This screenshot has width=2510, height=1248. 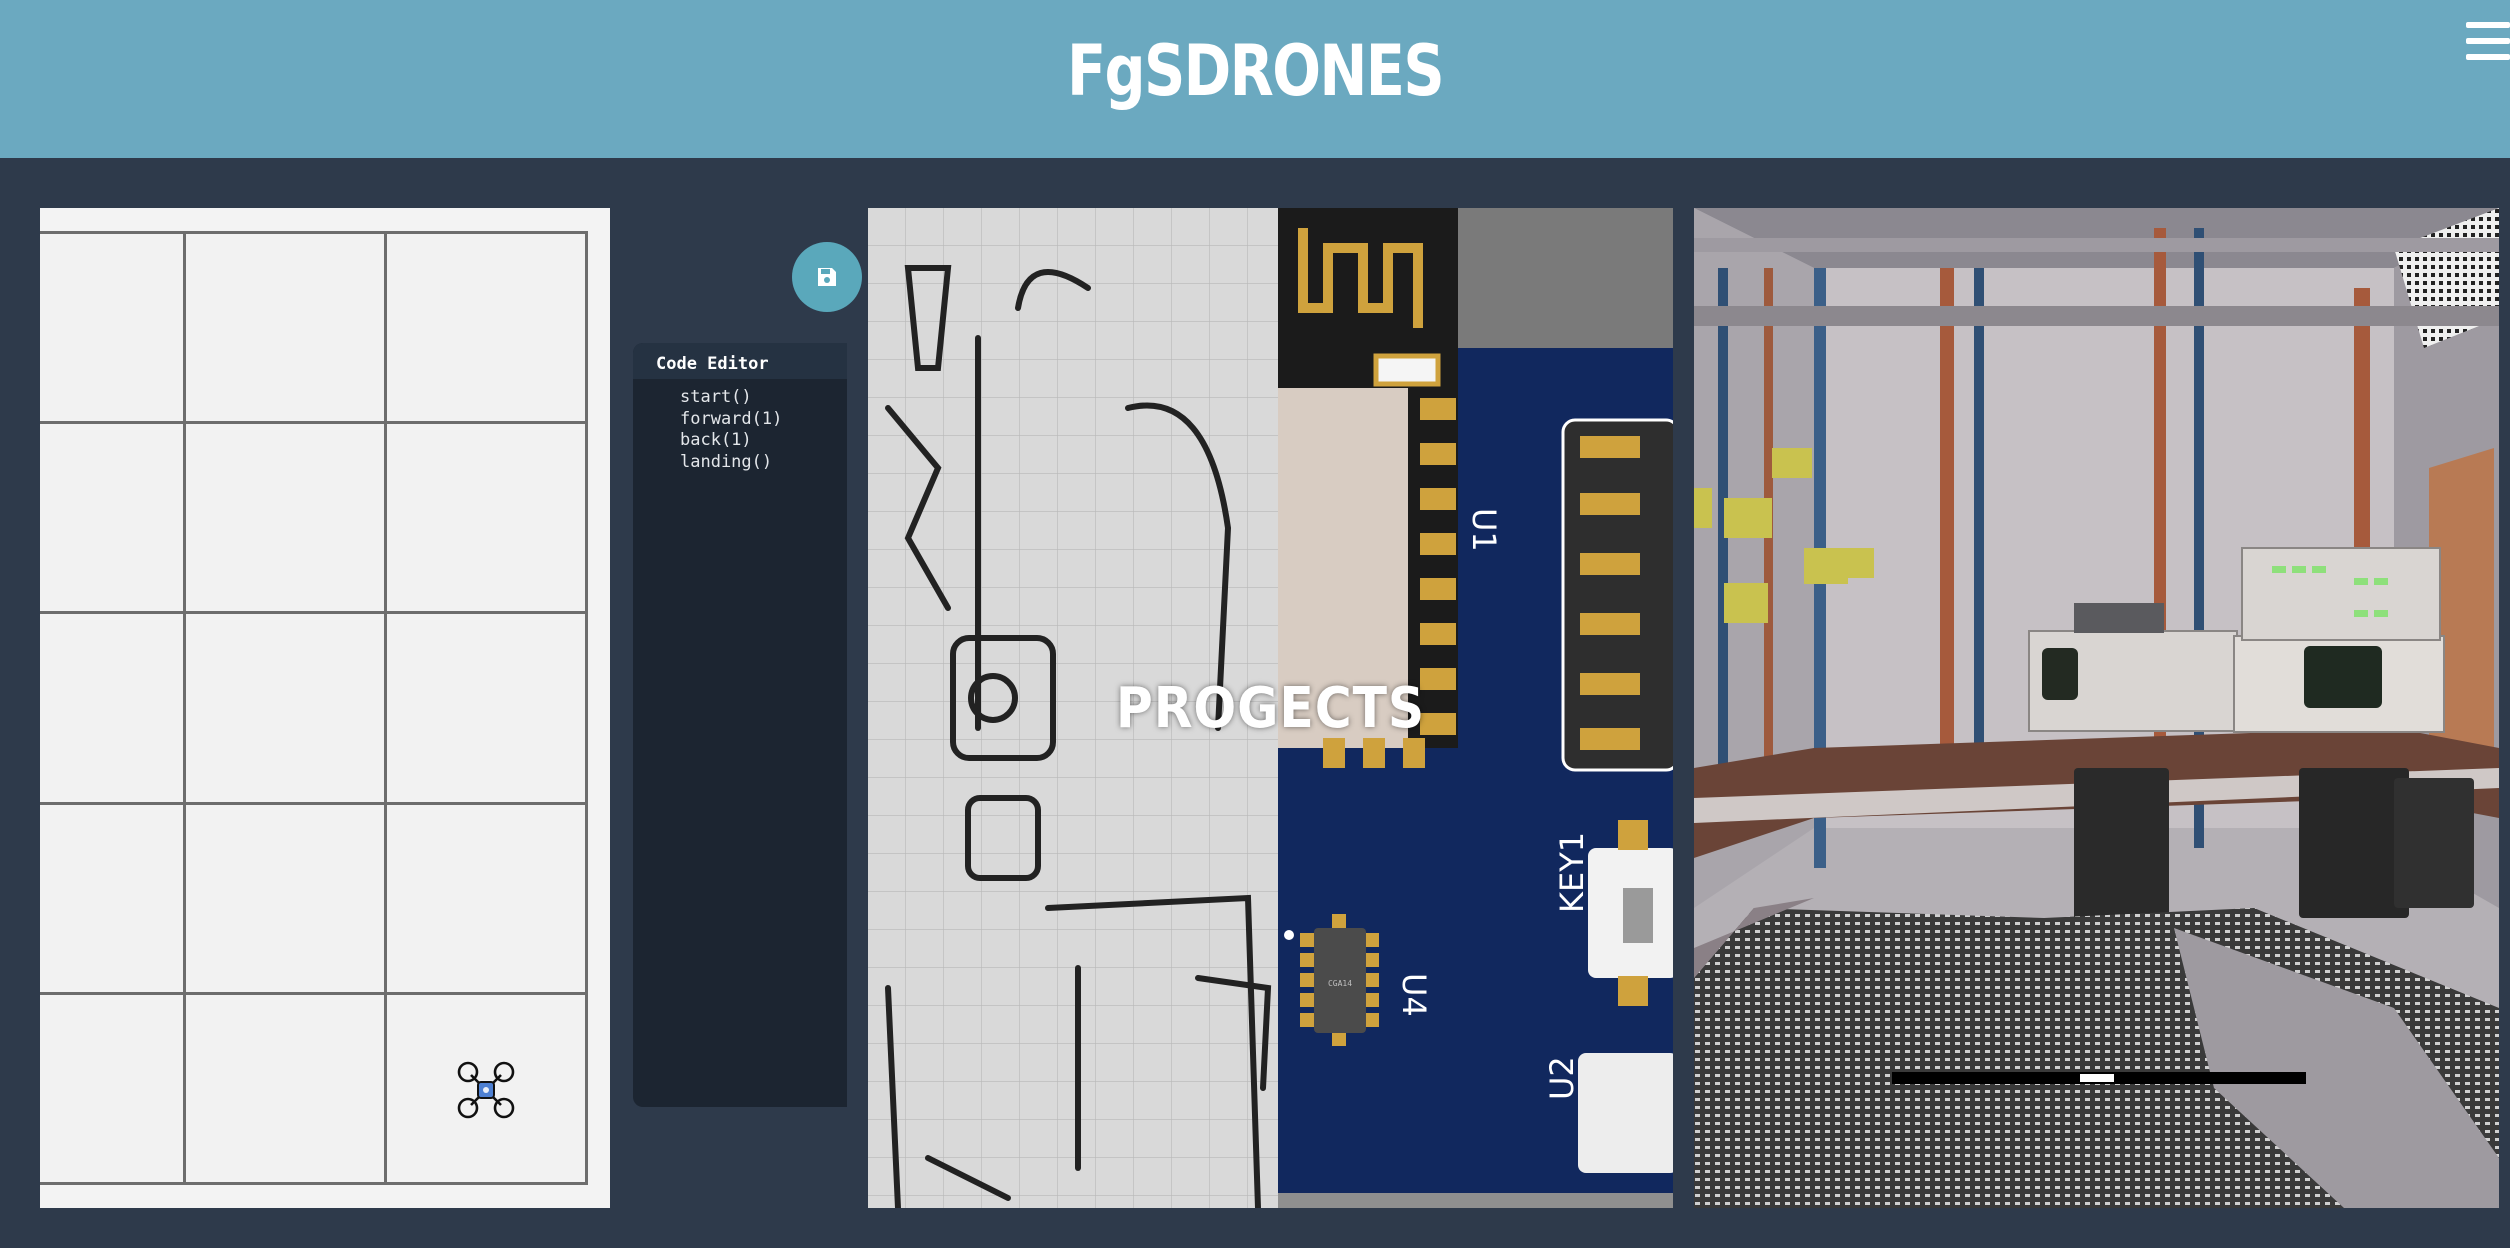 I want to click on pcb-label-u4: U4, so click(x=1414, y=995).